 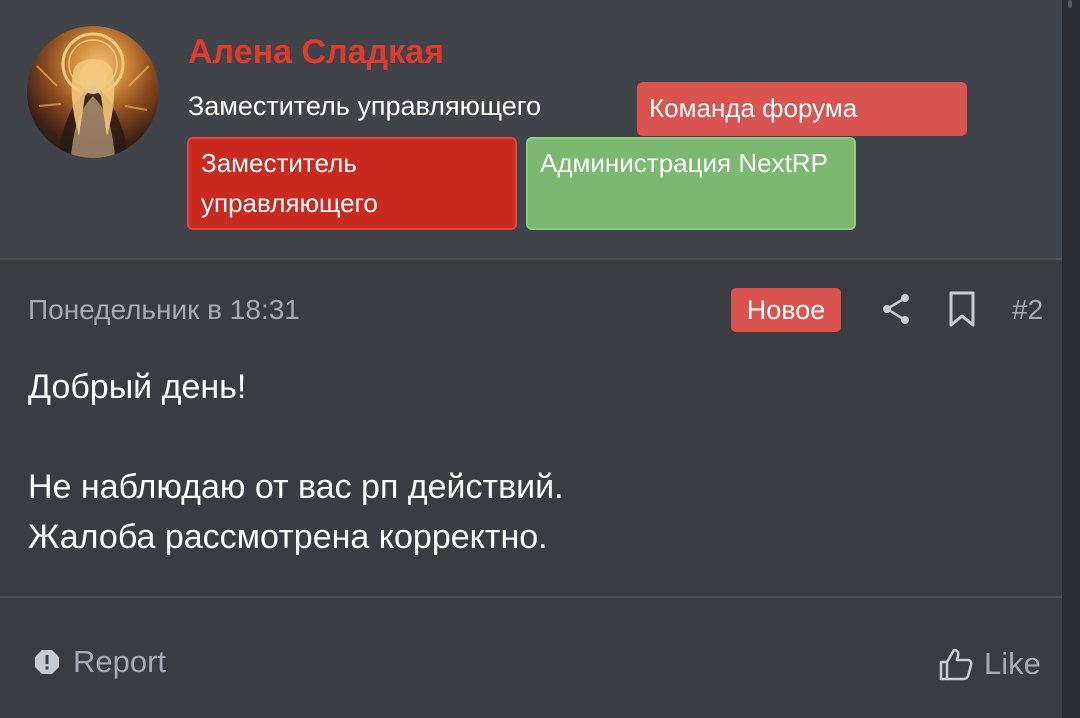 What do you see at coordinates (296, 487) in the screenshot?
I see `message-line: Не наблюдаю от вас рп действий.` at bounding box center [296, 487].